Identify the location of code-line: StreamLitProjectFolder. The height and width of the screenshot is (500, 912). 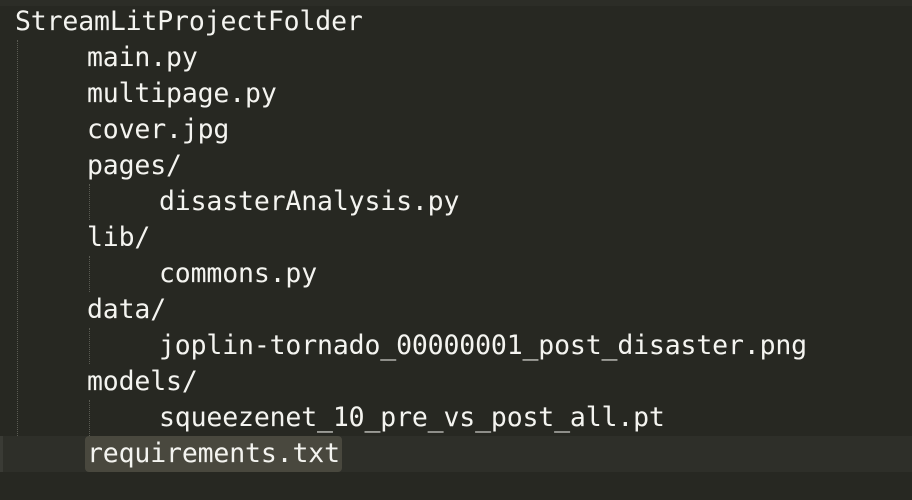
(456, 22).